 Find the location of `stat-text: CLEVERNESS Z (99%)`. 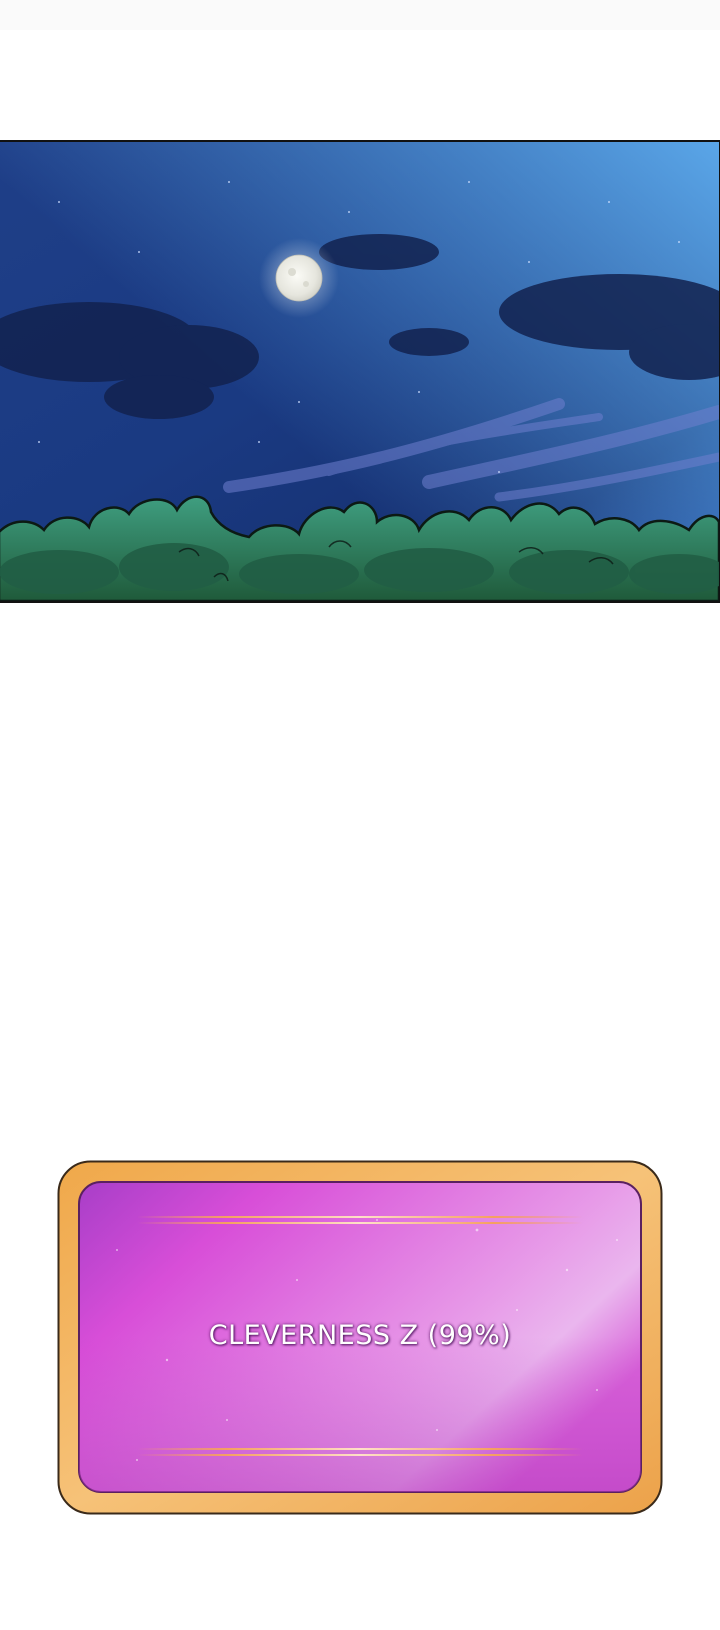

stat-text: CLEVERNESS Z (99%) is located at coordinates (360, 1335).